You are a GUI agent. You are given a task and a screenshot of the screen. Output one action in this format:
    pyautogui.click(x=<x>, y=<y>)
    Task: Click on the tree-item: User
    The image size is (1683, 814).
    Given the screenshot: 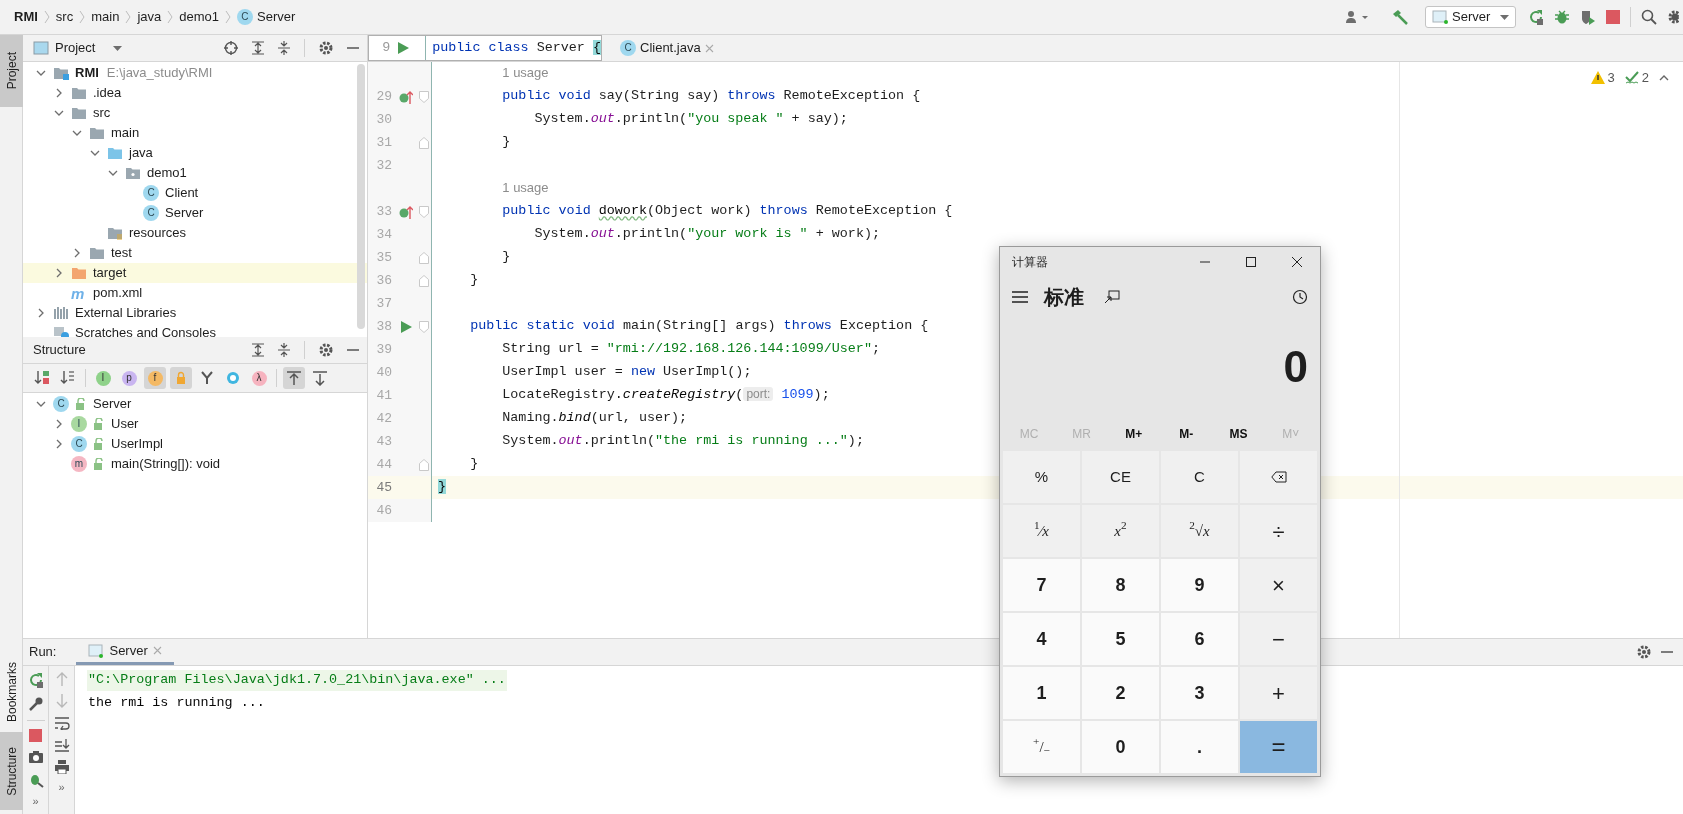 What is the action you would take?
    pyautogui.click(x=125, y=424)
    